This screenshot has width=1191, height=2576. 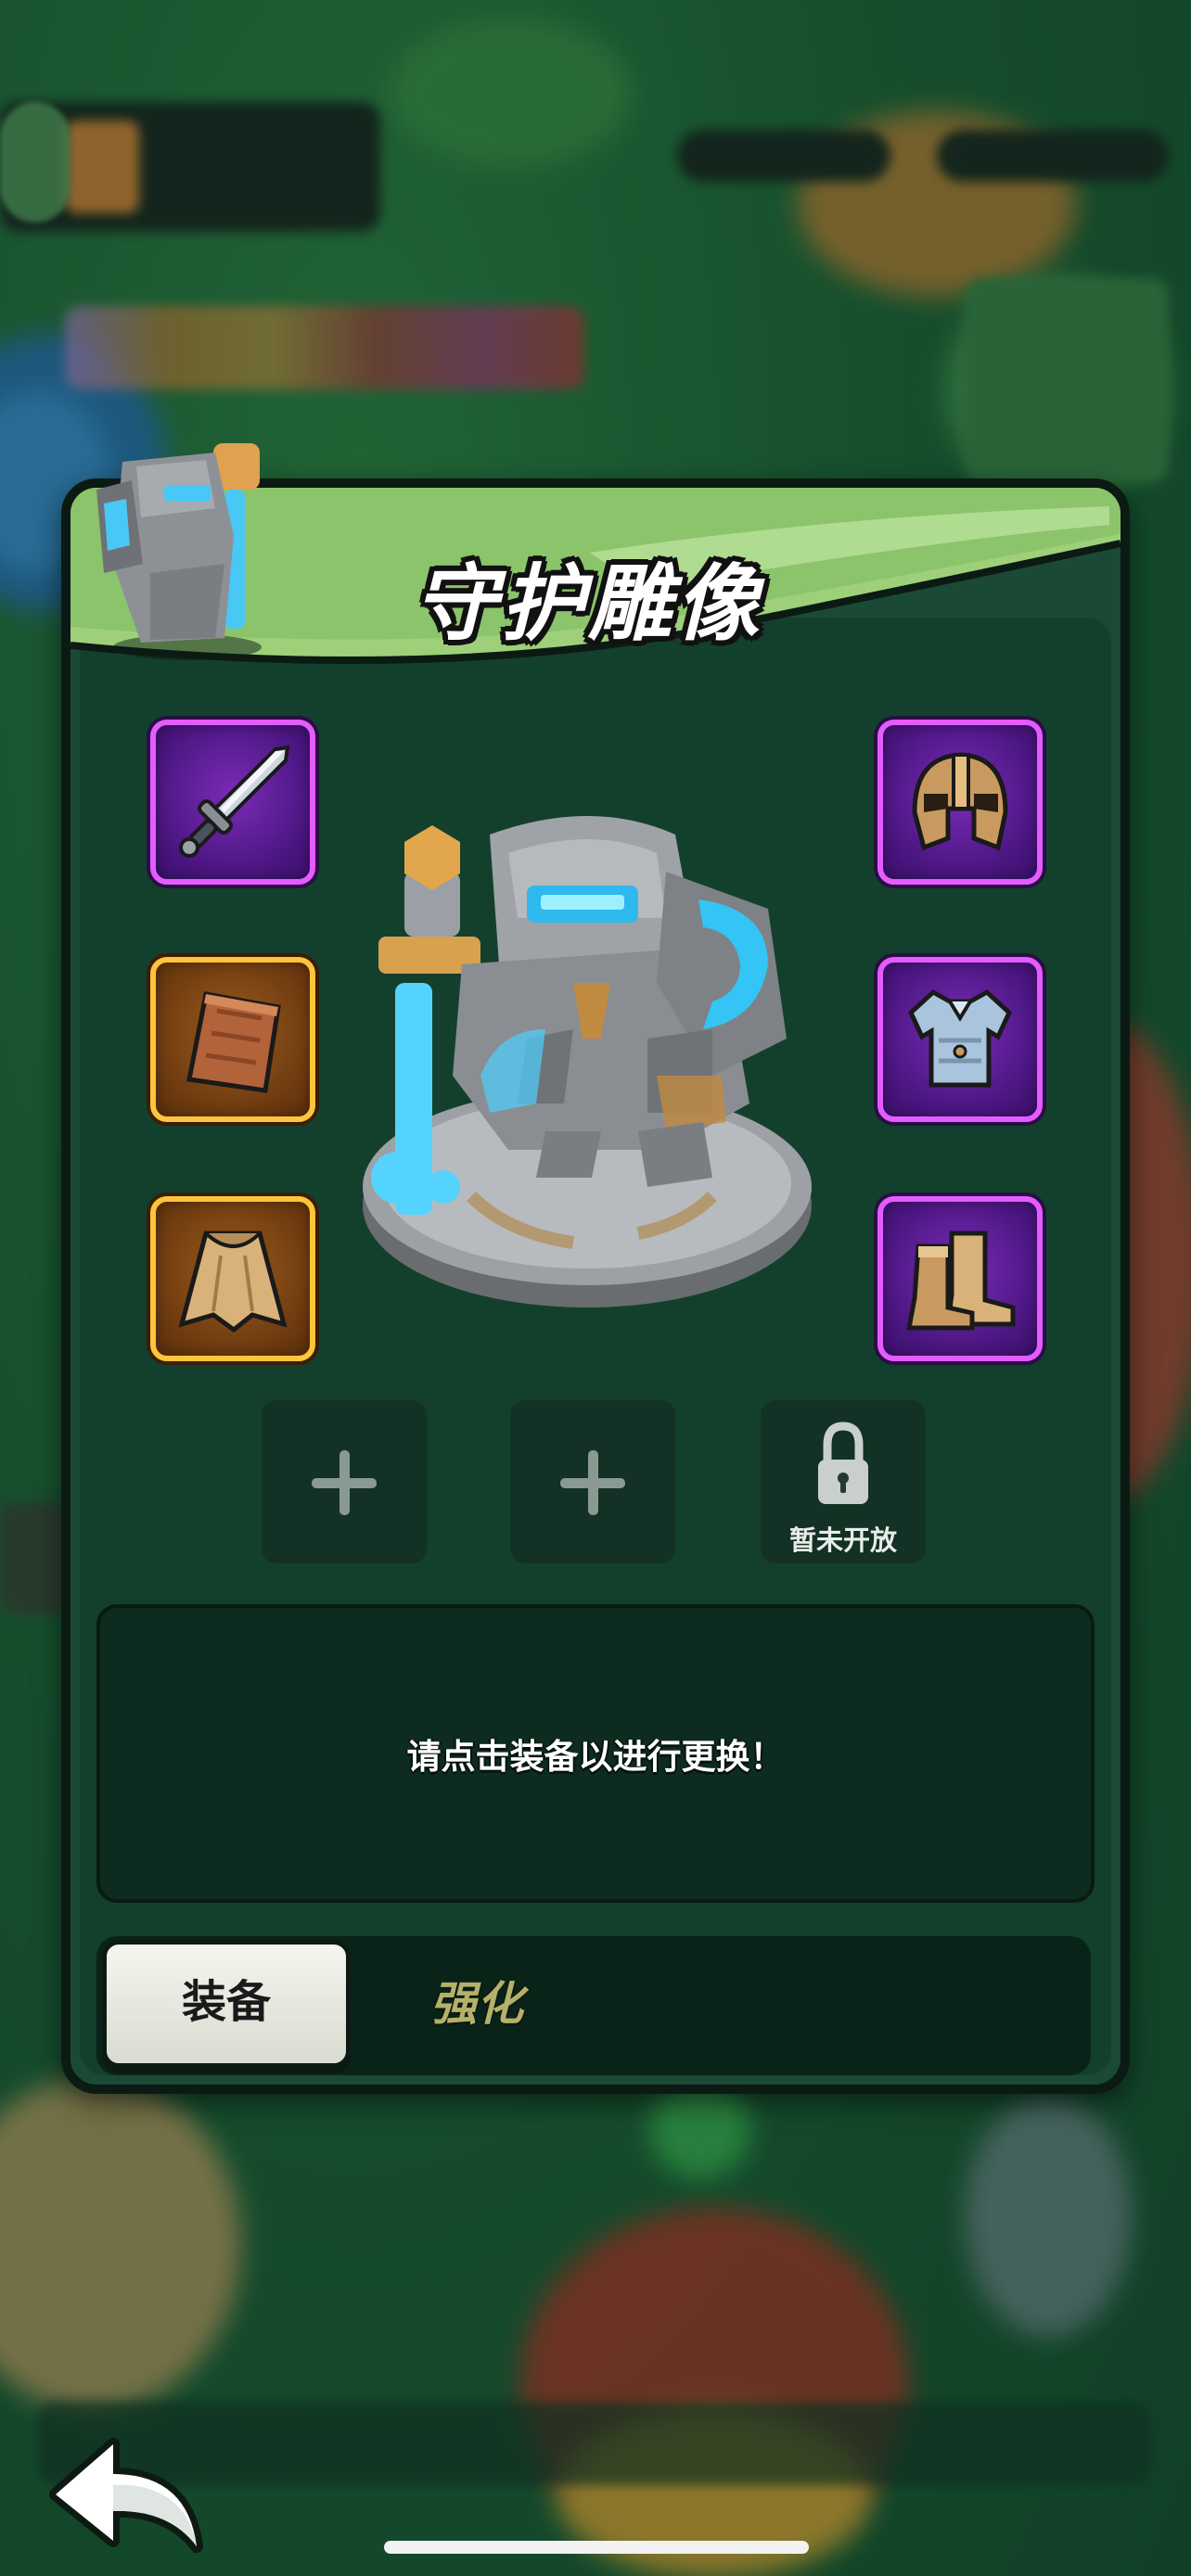 I want to click on chest-armor-icon, so click(x=960, y=1038).